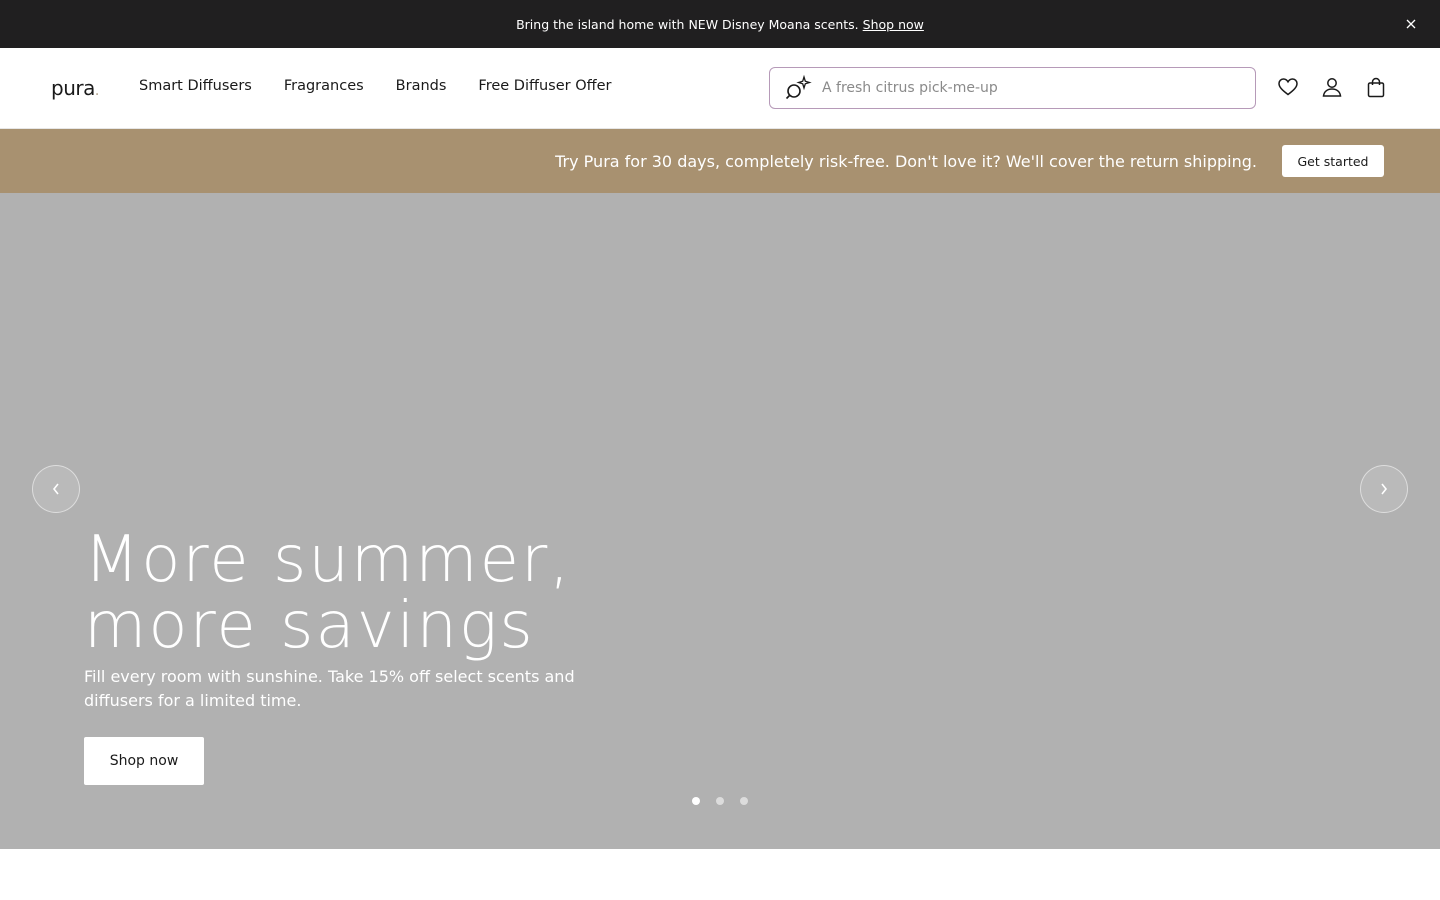 Image resolution: width=1440 pixels, height=900 pixels. I want to click on account-icon, so click(1332, 87).